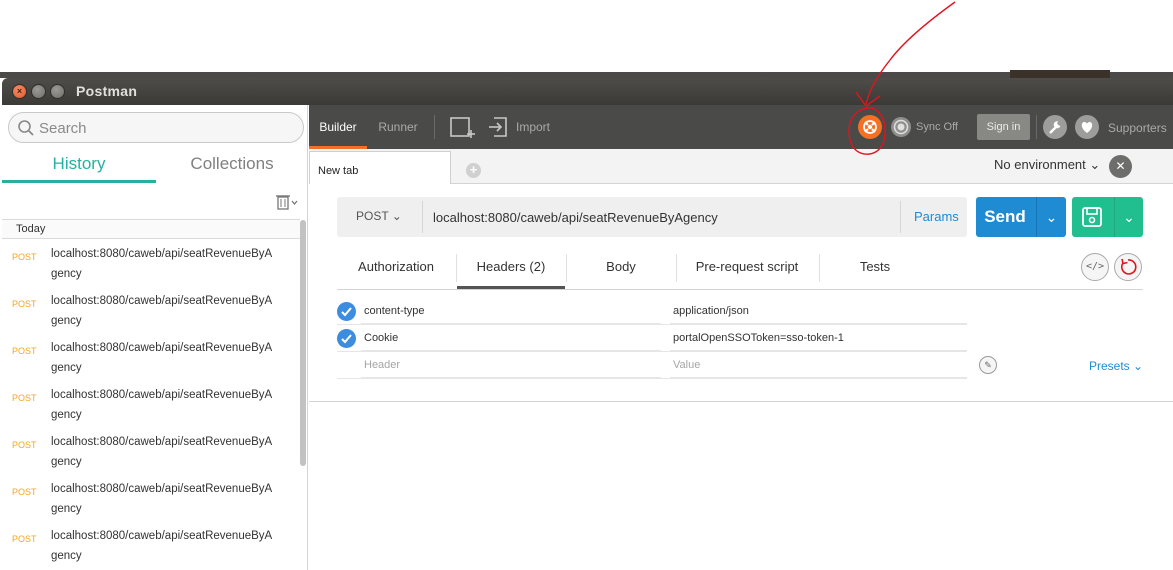 This screenshot has width=1173, height=570. What do you see at coordinates (741, 401) in the screenshot?
I see `response-divider` at bounding box center [741, 401].